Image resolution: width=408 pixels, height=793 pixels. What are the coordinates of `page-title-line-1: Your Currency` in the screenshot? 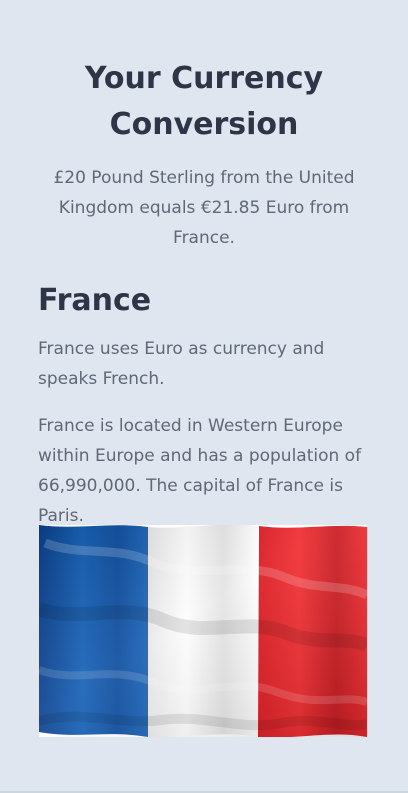 It's located at (204, 79).